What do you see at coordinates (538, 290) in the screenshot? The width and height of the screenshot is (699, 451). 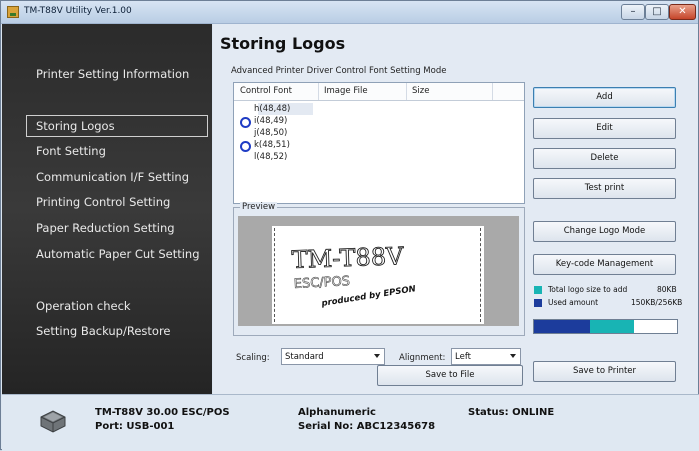 I see `add-size-legend-swatch` at bounding box center [538, 290].